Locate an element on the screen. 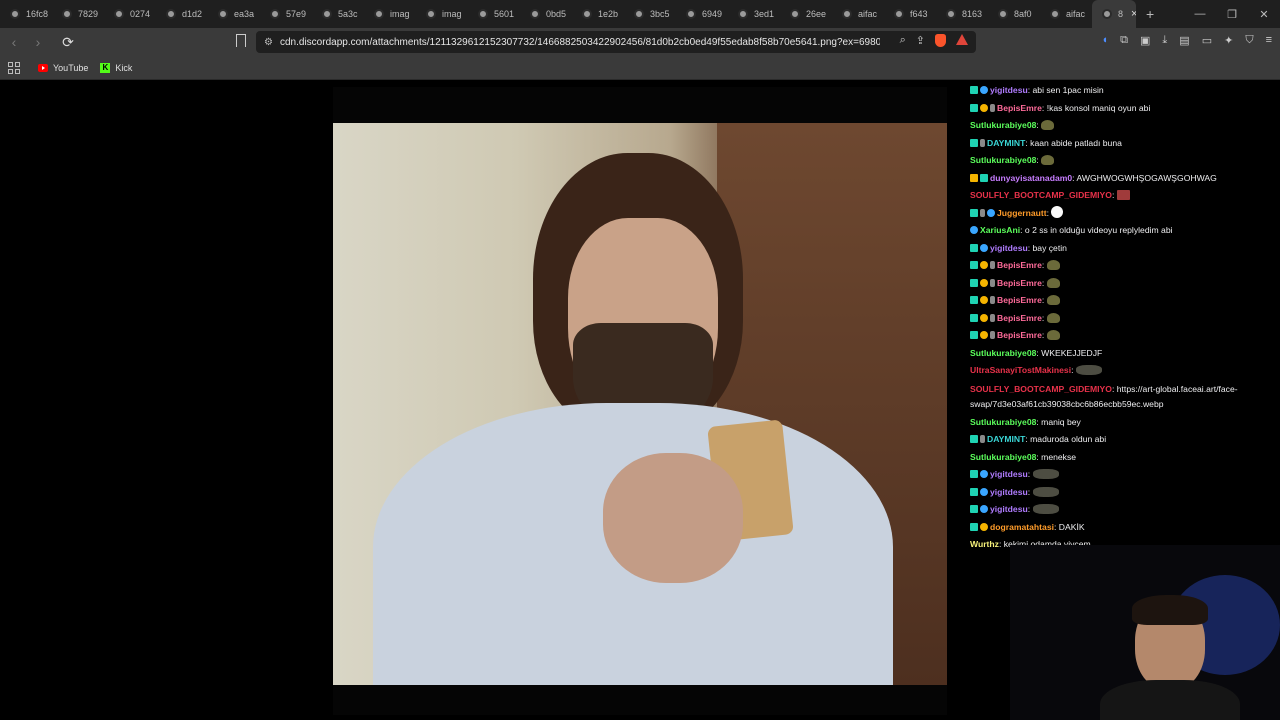 This screenshot has height=720, width=1280. new-tab-button: + is located at coordinates (1150, 14).